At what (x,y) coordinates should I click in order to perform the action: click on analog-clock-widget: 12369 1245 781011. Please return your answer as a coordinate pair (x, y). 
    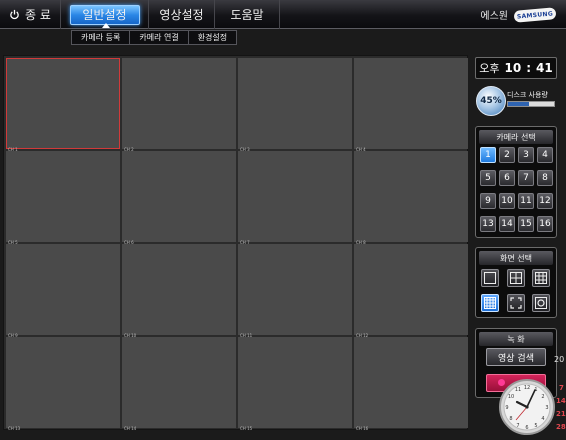
    Looking at the image, I should click on (527, 407).